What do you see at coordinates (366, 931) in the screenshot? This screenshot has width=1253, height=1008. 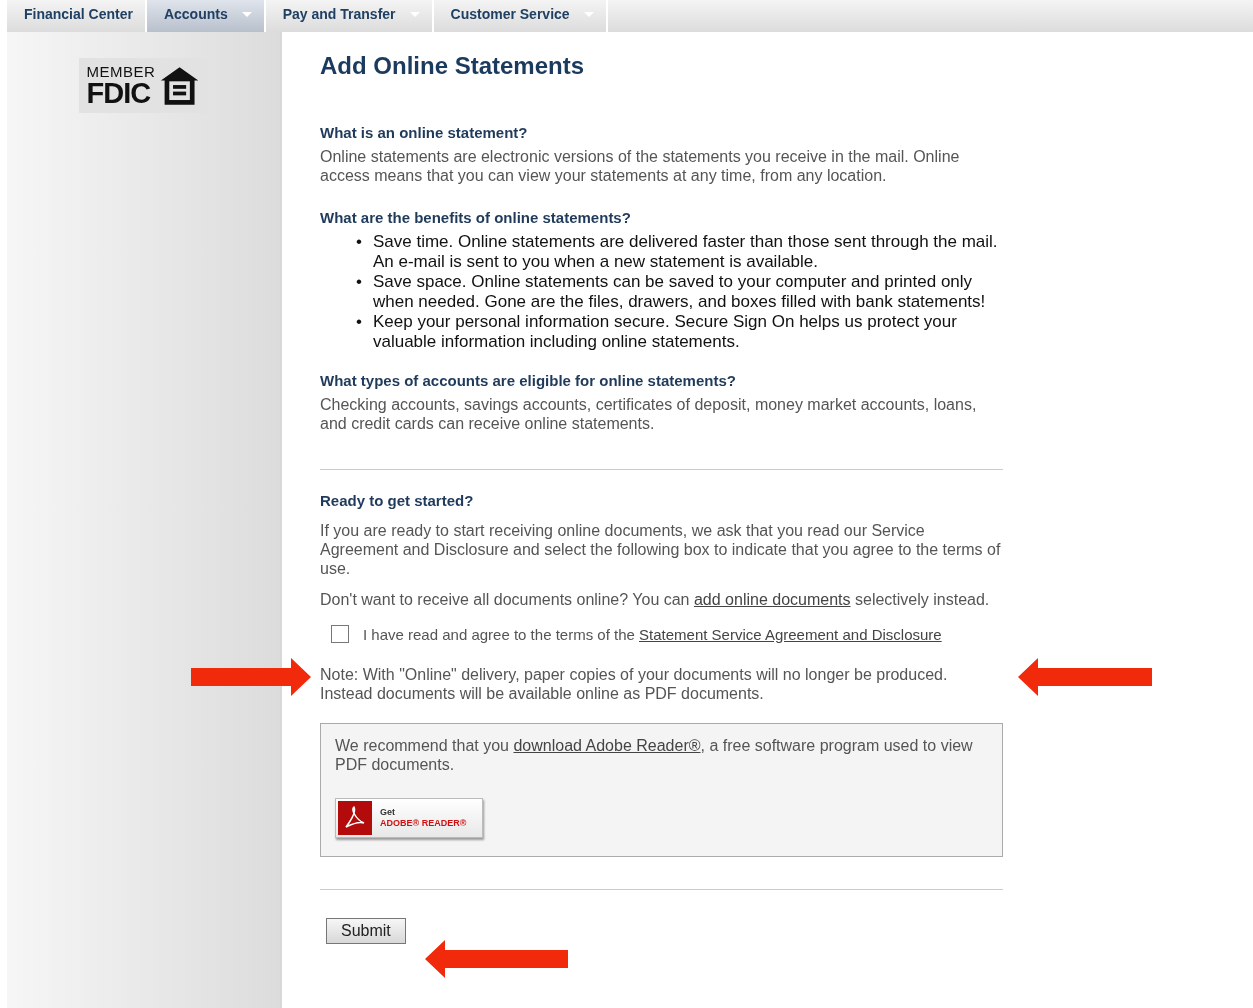 I see `submit-button: Submit` at bounding box center [366, 931].